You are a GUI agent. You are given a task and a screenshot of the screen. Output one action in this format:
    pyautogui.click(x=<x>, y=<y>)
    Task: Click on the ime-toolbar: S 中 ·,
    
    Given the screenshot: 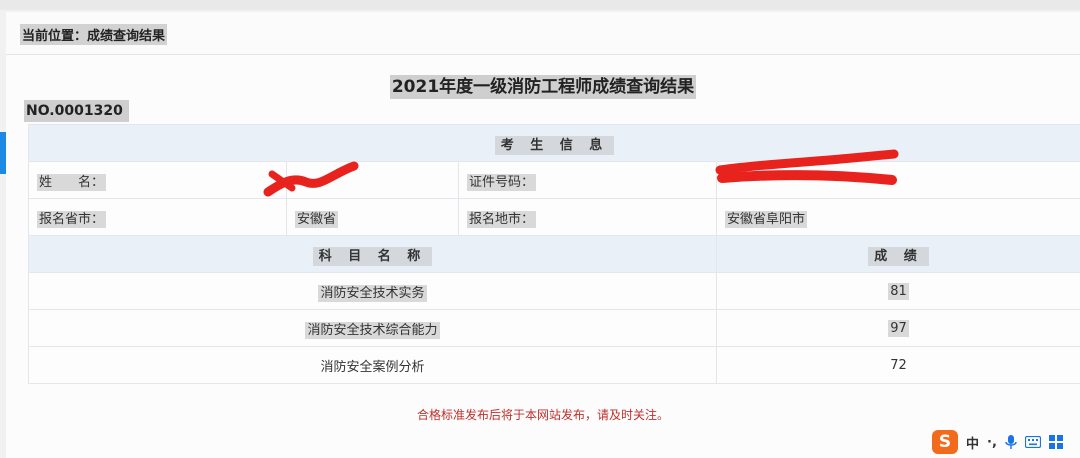 What is the action you would take?
    pyautogui.click(x=1006, y=442)
    